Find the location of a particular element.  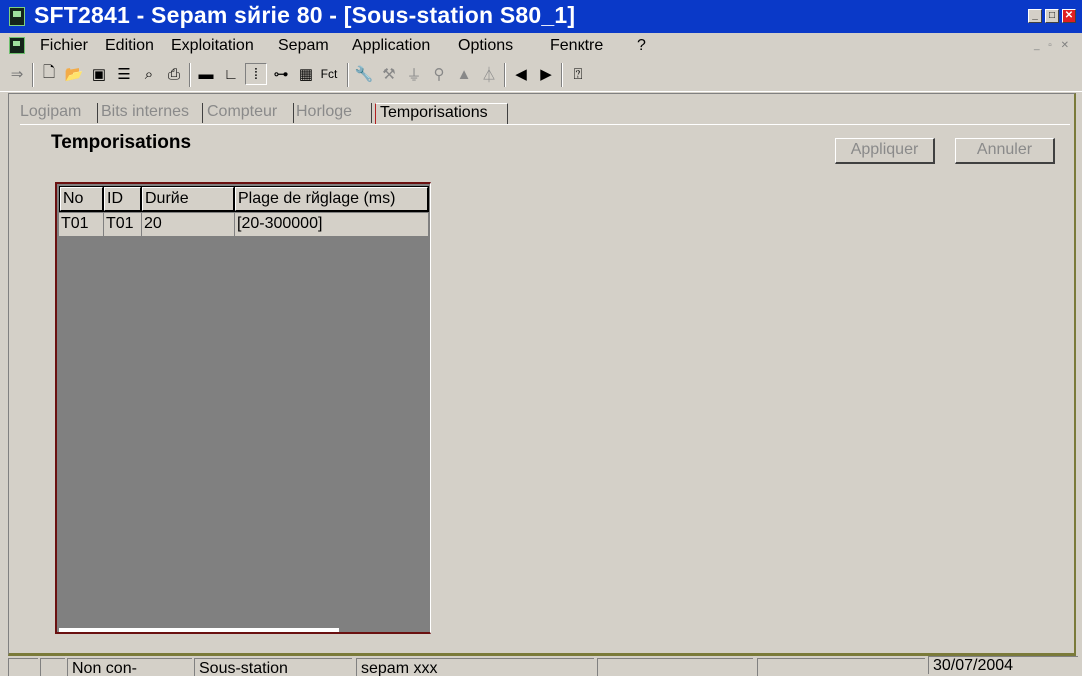

tab-temporisations: Temporisations is located at coordinates (441, 113).